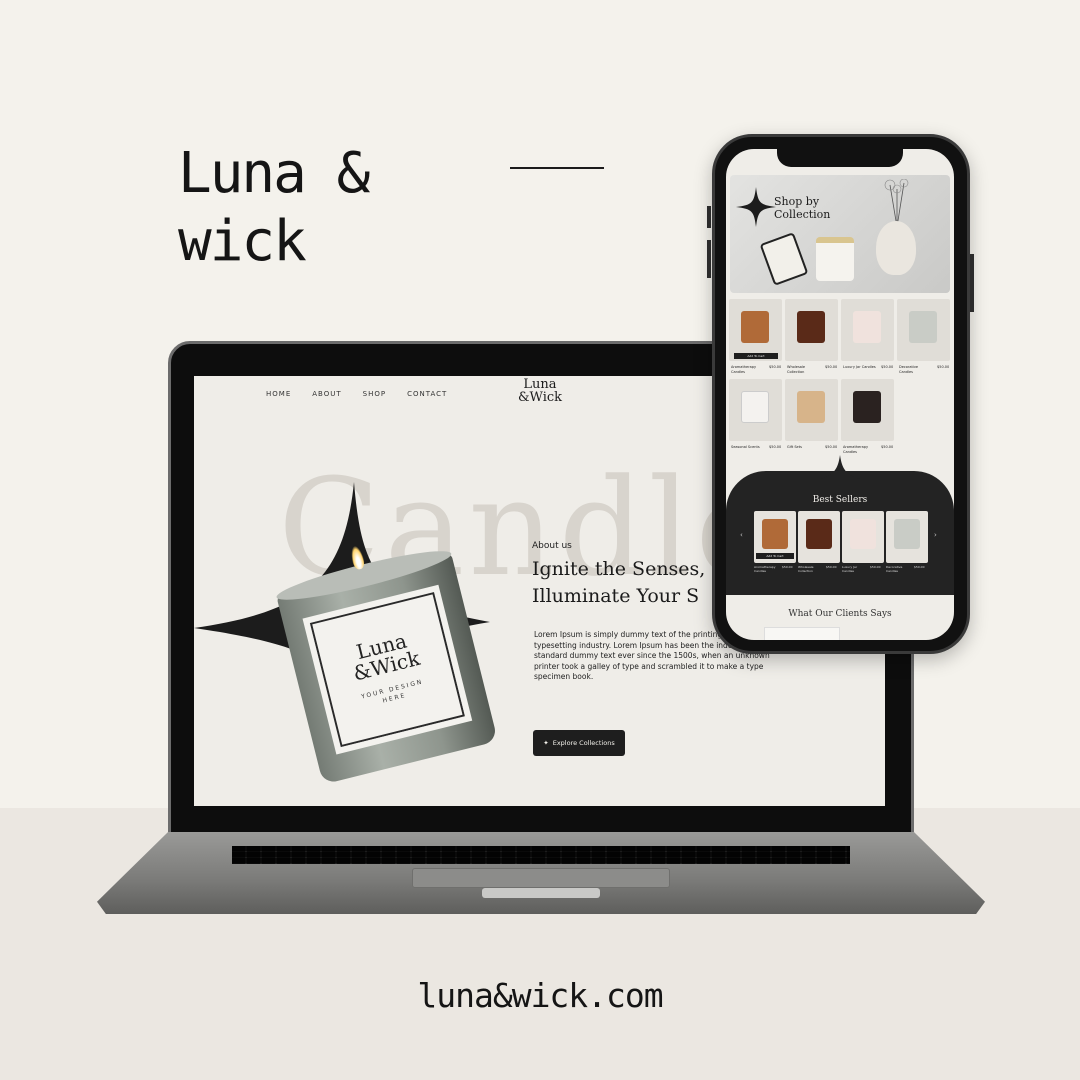 Image resolution: width=1080 pixels, height=1080 pixels. Describe the element at coordinates (274, 208) in the screenshot. I see `brand-title: Luna & wick` at that location.